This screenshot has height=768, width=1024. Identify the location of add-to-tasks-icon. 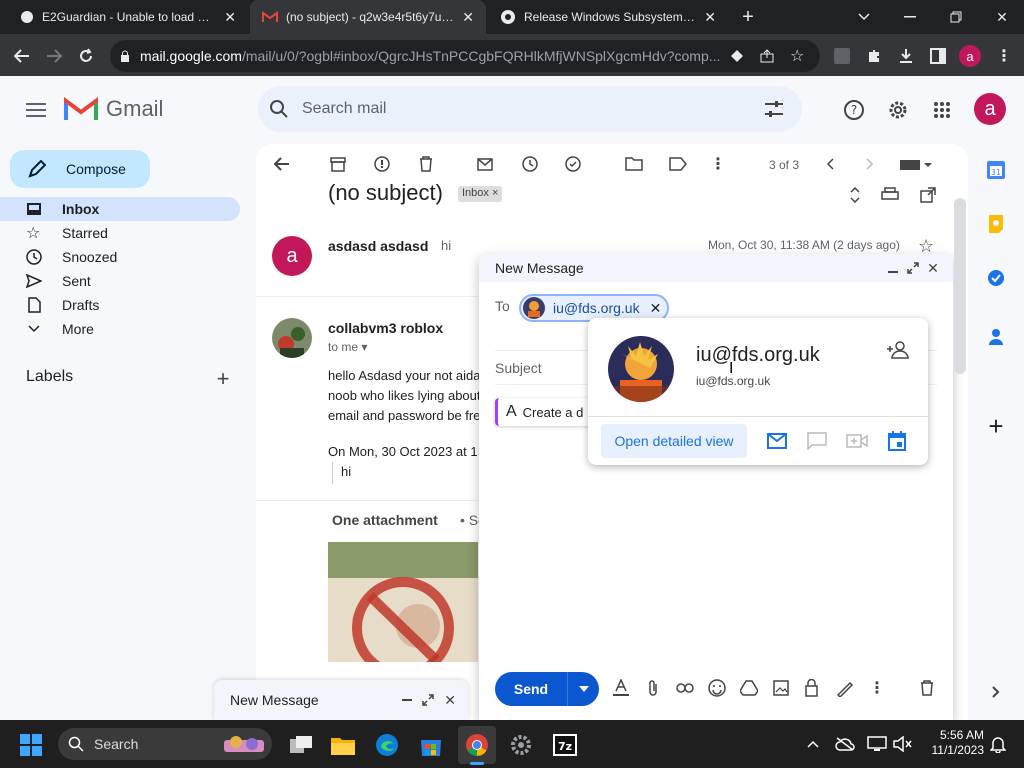
(574, 164).